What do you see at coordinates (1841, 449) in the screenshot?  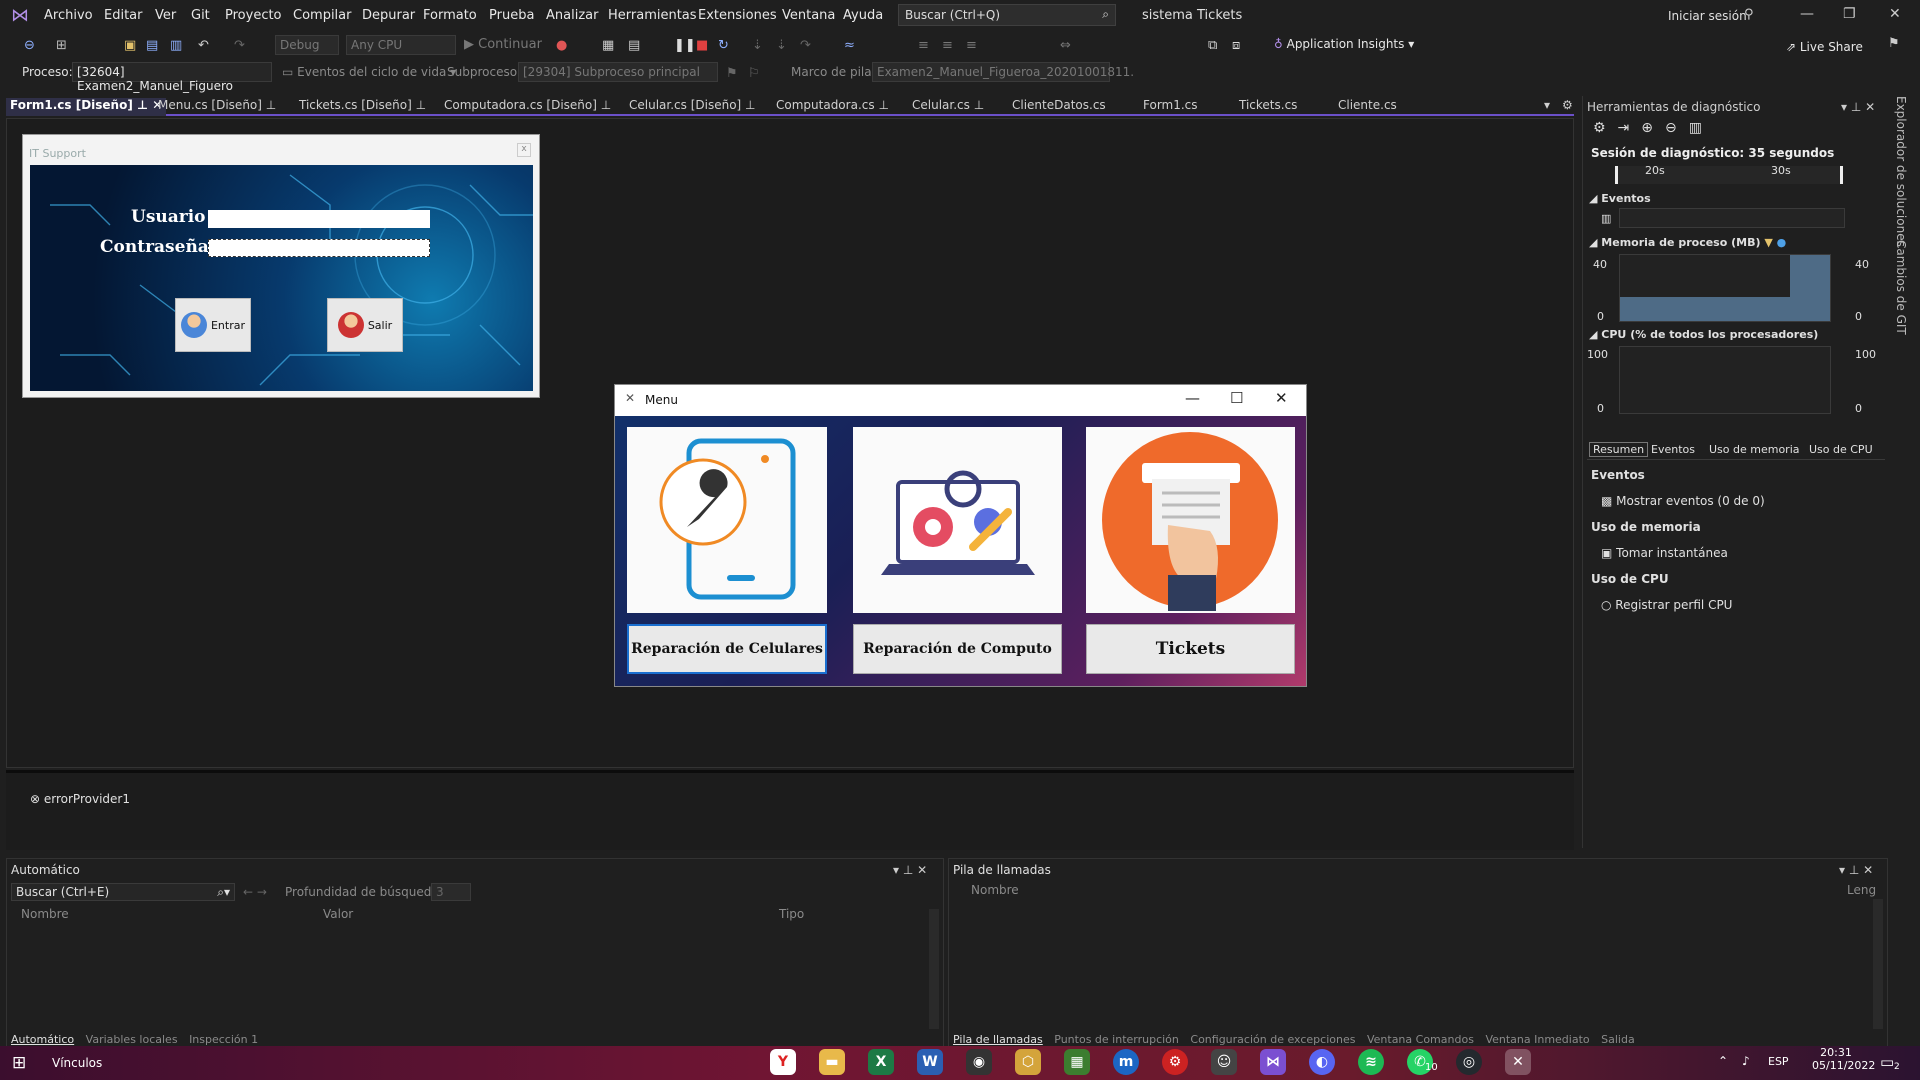 I see `tab-uso-cpu: Uso de CPU` at bounding box center [1841, 449].